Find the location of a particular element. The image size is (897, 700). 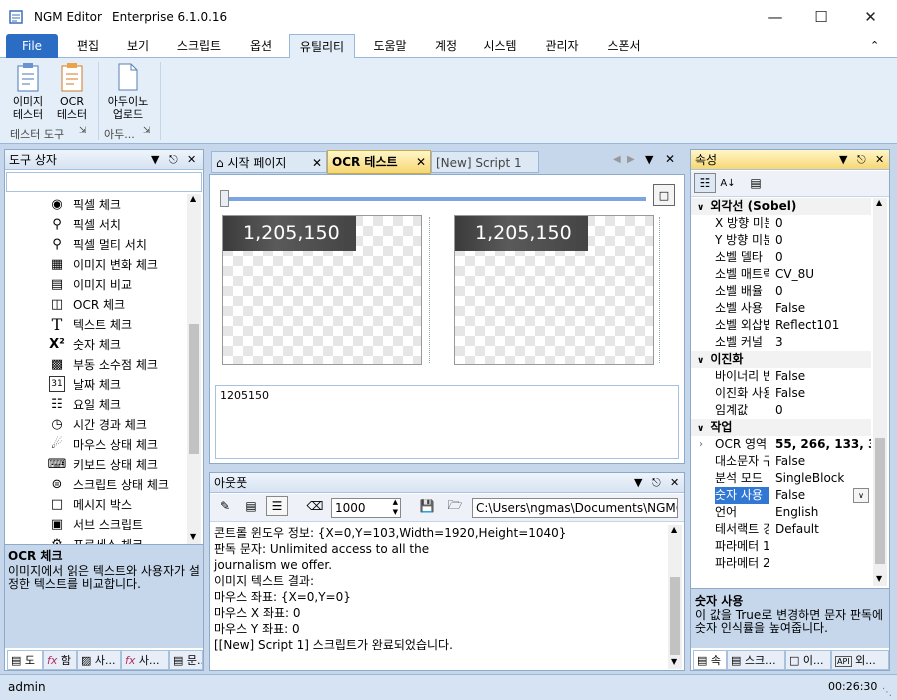

toolbox-search-input is located at coordinates (104, 182).